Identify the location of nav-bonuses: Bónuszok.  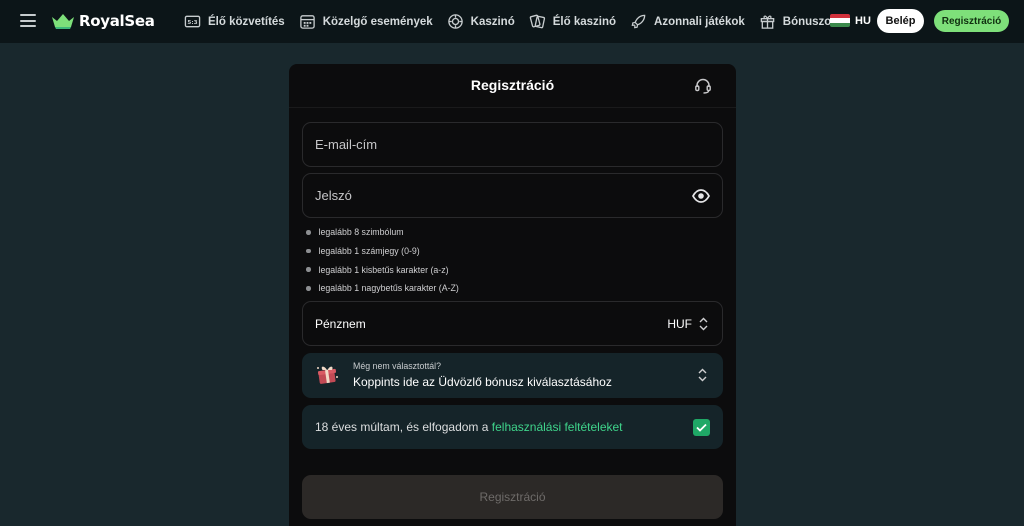
(798, 21).